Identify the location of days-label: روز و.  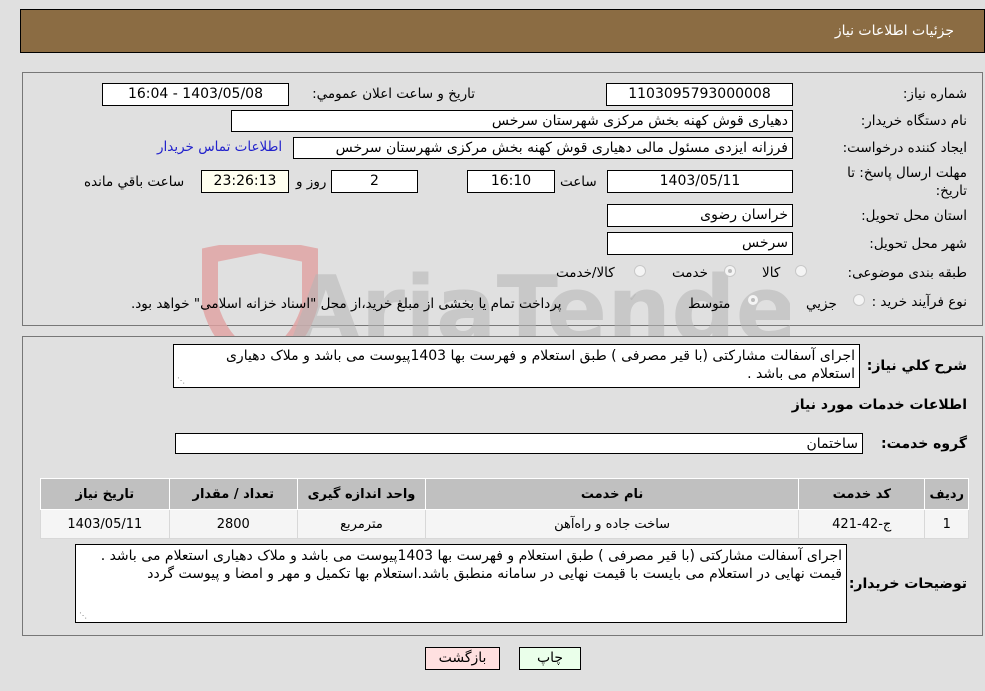
(311, 182).